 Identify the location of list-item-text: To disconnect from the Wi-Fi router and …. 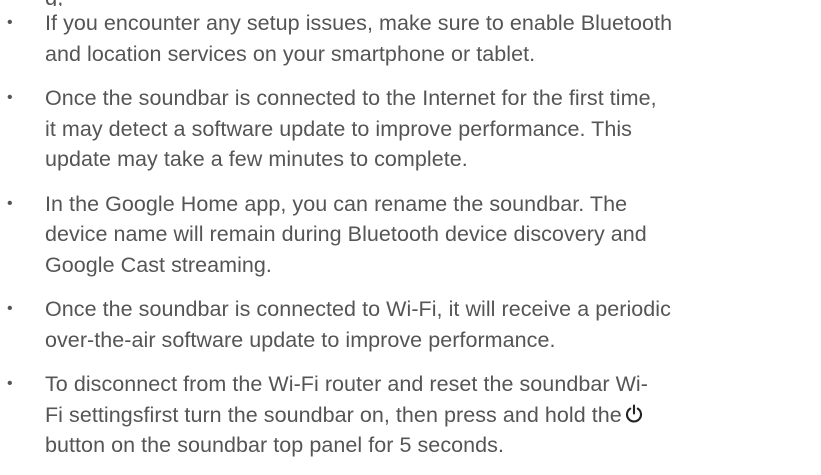
(346, 384).